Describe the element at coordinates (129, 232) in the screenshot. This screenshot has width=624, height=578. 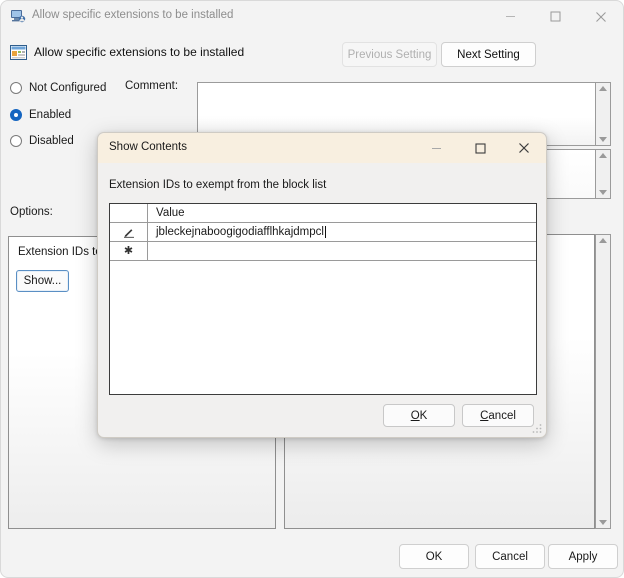
I see `row-edit-pencil-icon` at that location.